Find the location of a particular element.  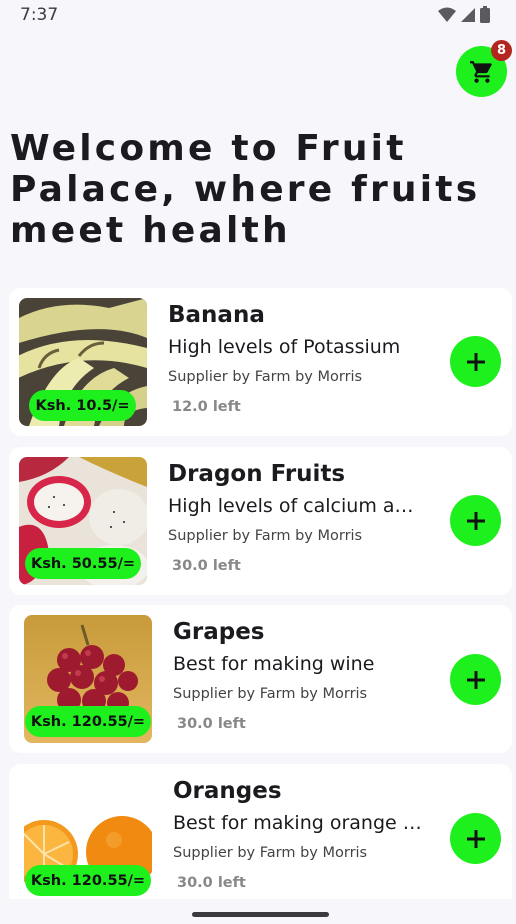

product-description: High levels of calcium and fibre is located at coordinates (294, 506).